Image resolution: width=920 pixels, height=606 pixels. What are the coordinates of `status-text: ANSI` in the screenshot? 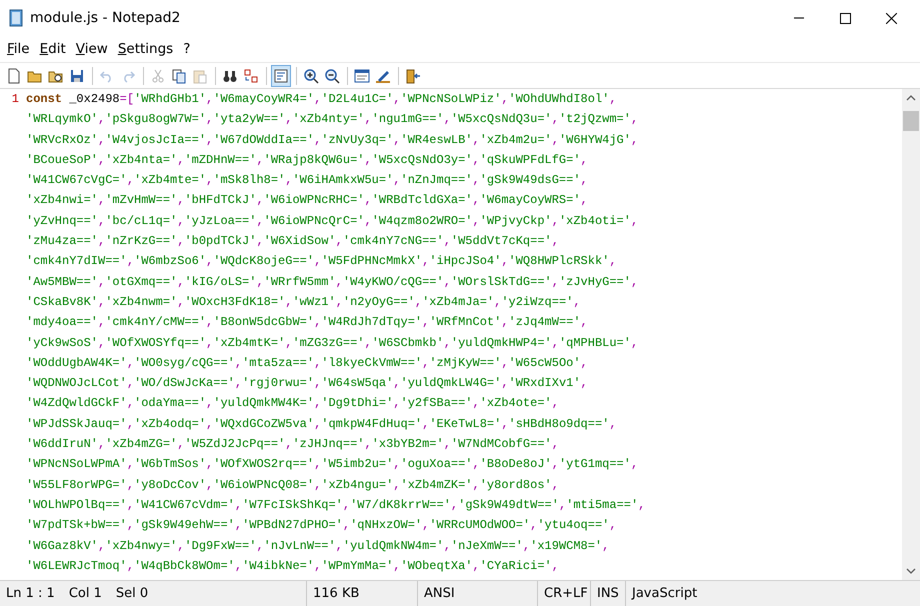 It's located at (439, 593).